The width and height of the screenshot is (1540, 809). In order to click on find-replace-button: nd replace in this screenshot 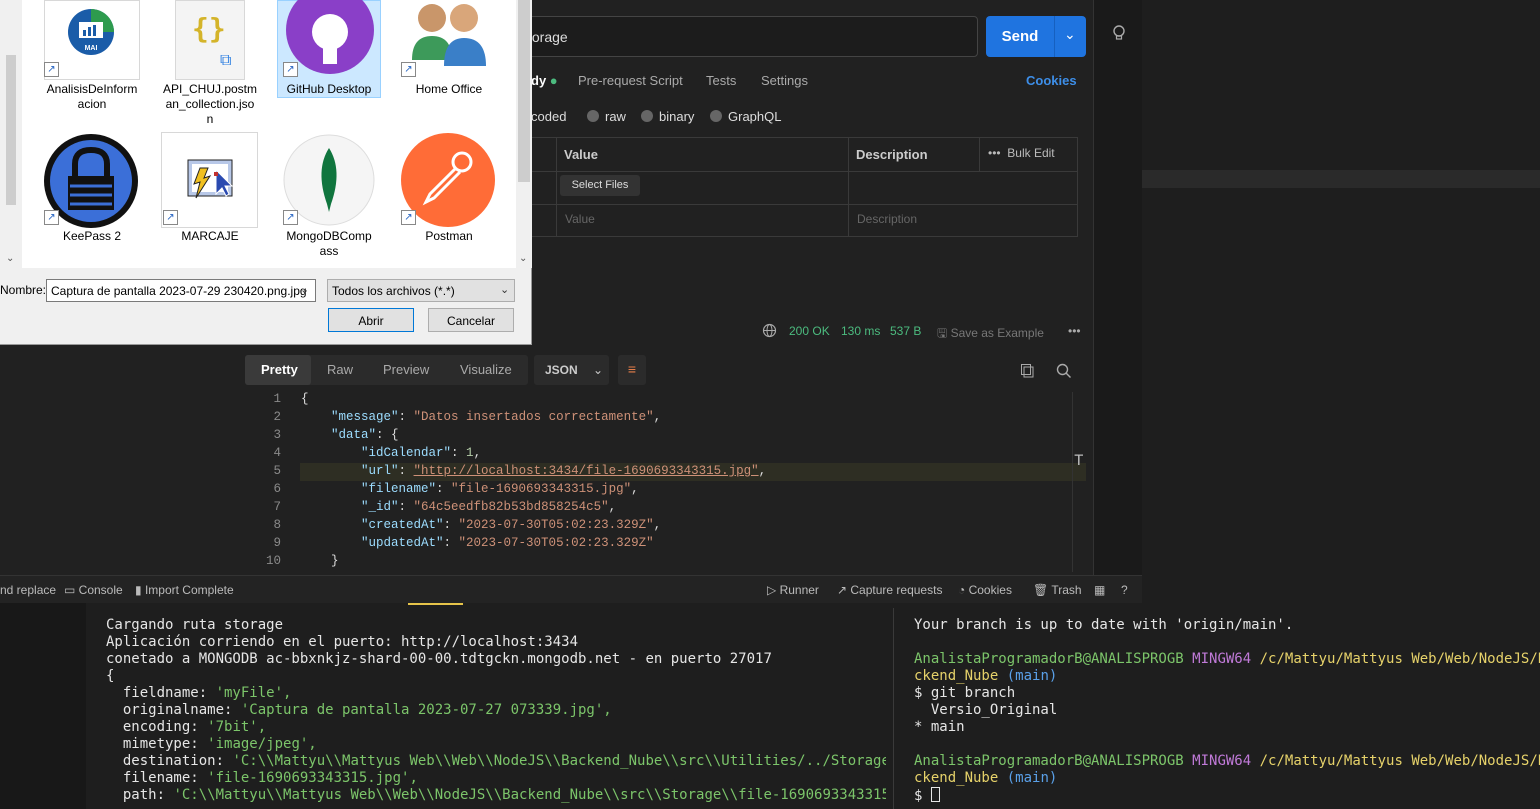, I will do `click(28, 590)`.